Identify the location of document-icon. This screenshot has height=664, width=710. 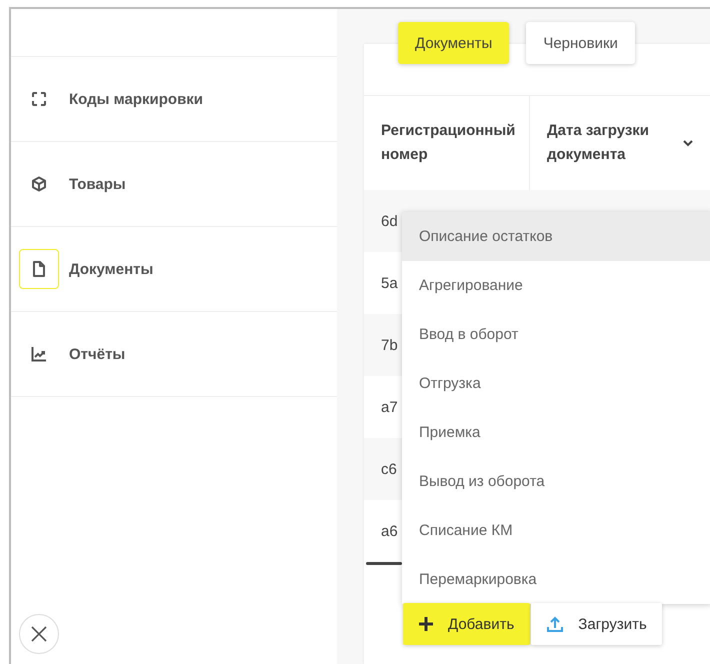
(39, 269).